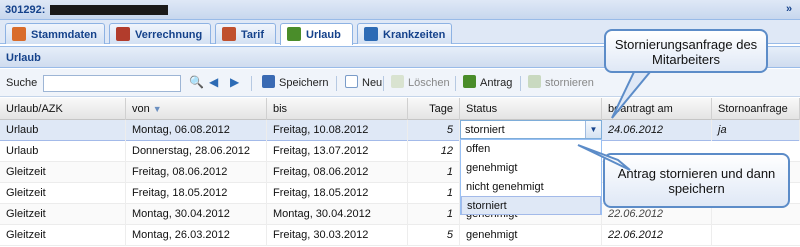  I want to click on panel-title: Urlaub, so click(23, 58).